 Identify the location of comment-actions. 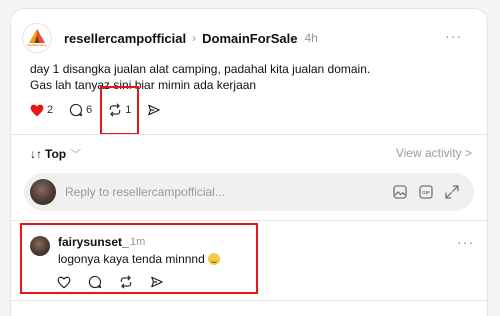
(110, 282).